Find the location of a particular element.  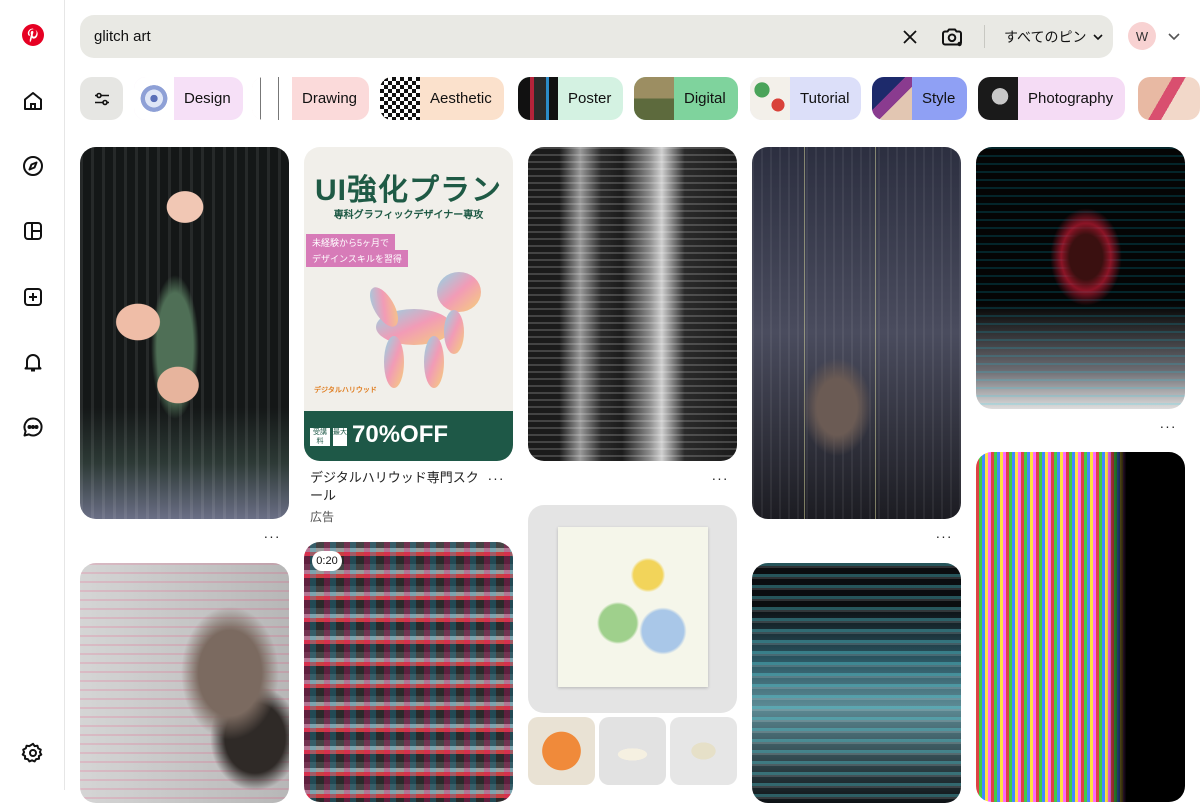

ad-sponsored-label: 広告 is located at coordinates (322, 517).